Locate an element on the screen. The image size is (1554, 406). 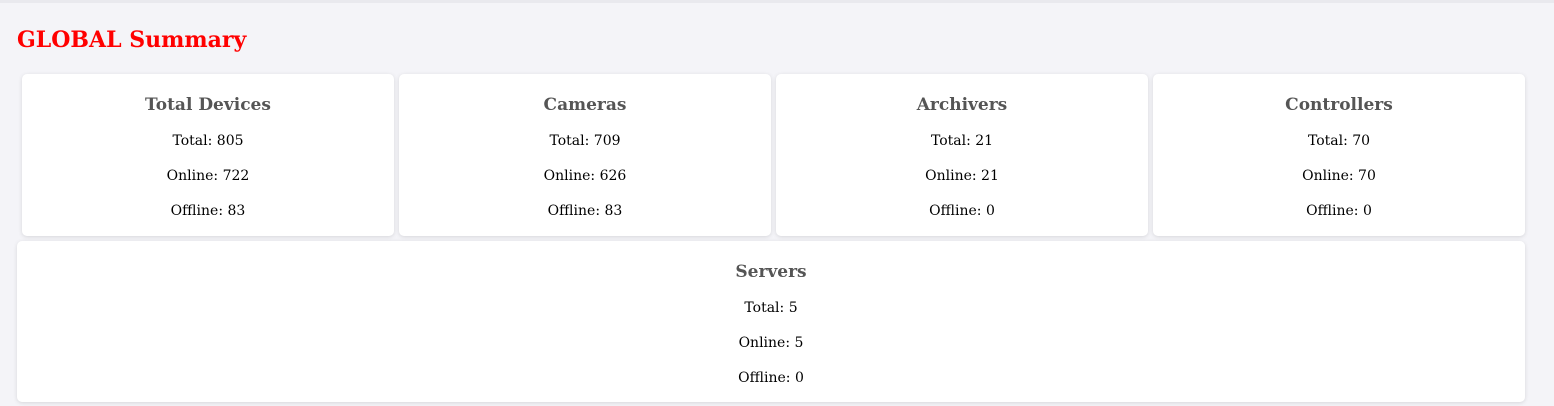
card-title: Total Devices is located at coordinates (208, 105).